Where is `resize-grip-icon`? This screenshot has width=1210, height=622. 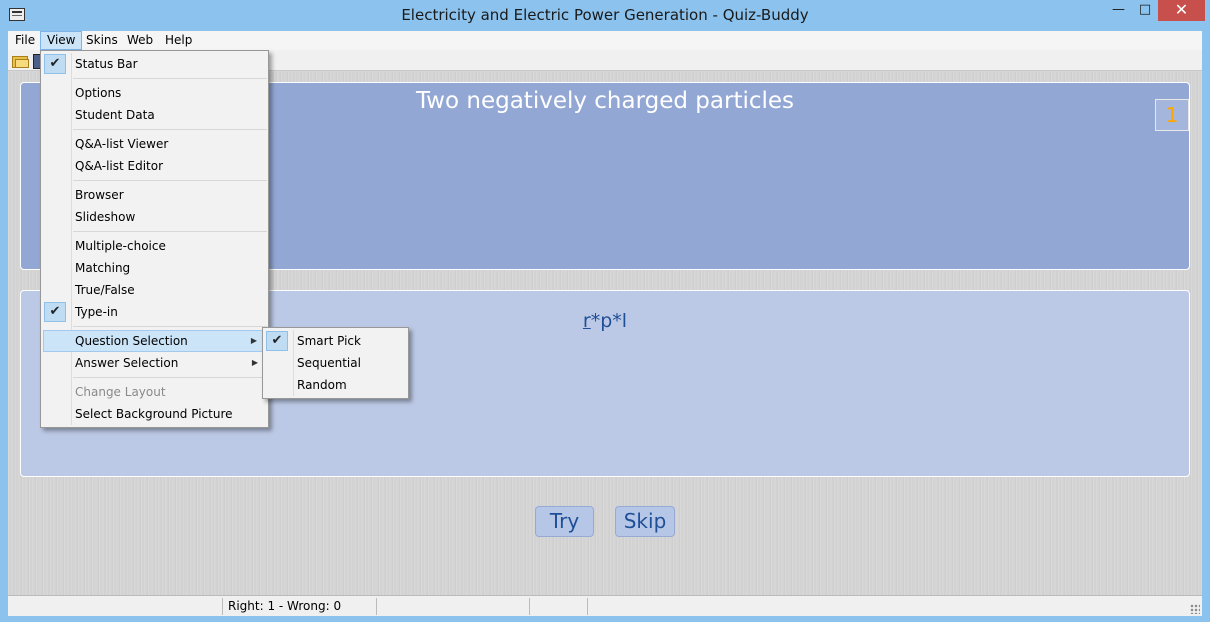 resize-grip-icon is located at coordinates (1195, 609).